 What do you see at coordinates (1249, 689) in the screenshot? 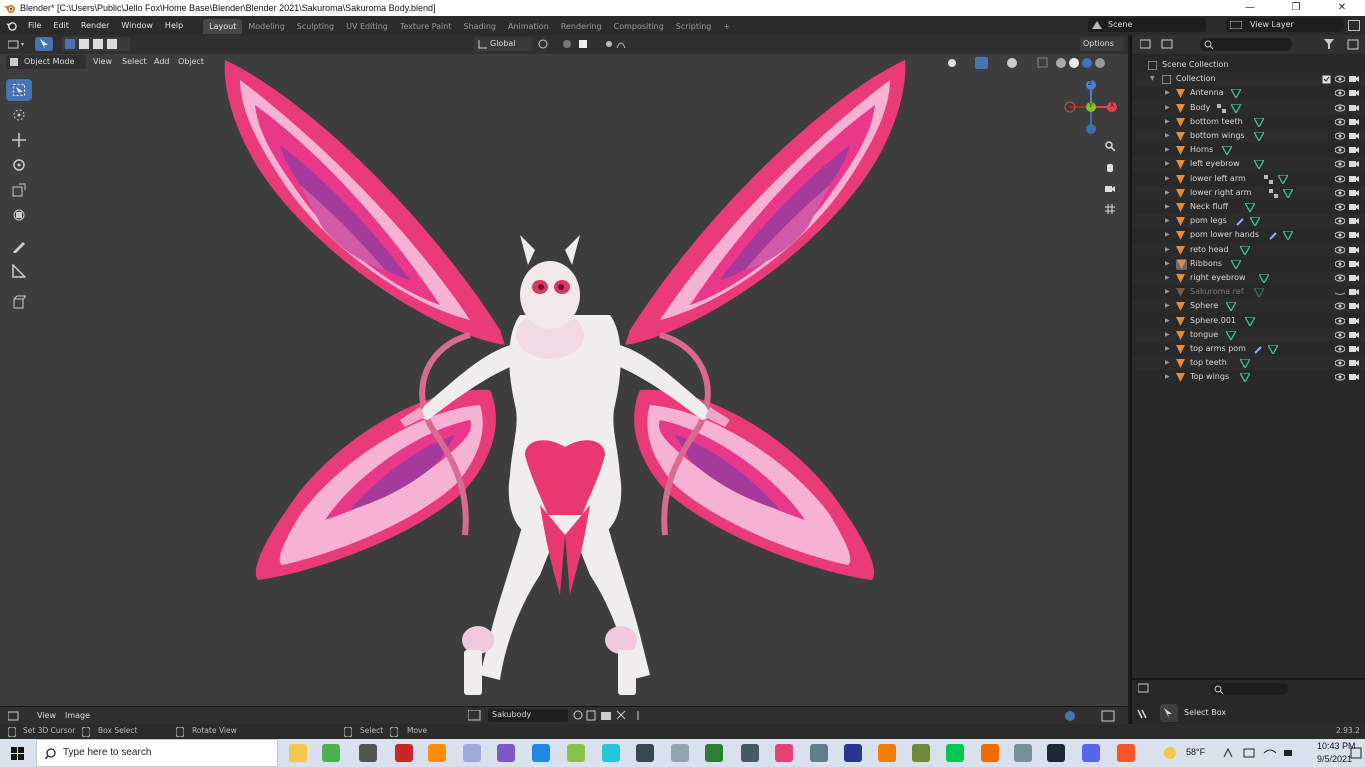
I see `properties-search-input` at bounding box center [1249, 689].